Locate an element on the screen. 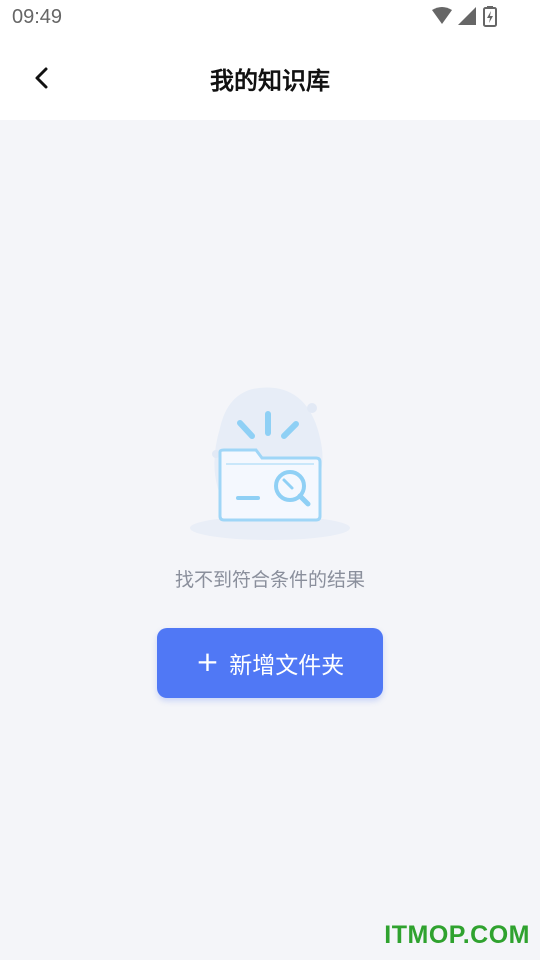 The image size is (540, 960). empty-folder-search-icon is located at coordinates (270, 463).